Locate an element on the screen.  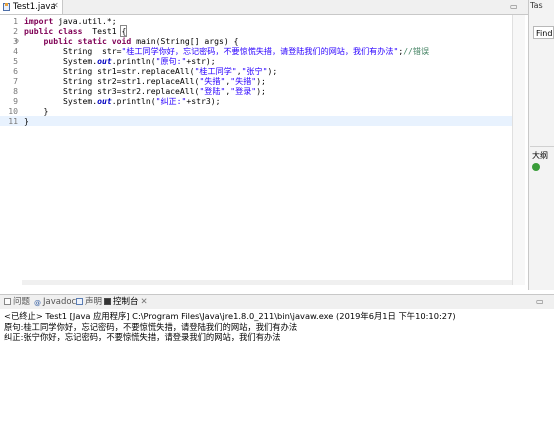
code-text: System.out.println("原句:"+str); is located at coordinates (120, 61).